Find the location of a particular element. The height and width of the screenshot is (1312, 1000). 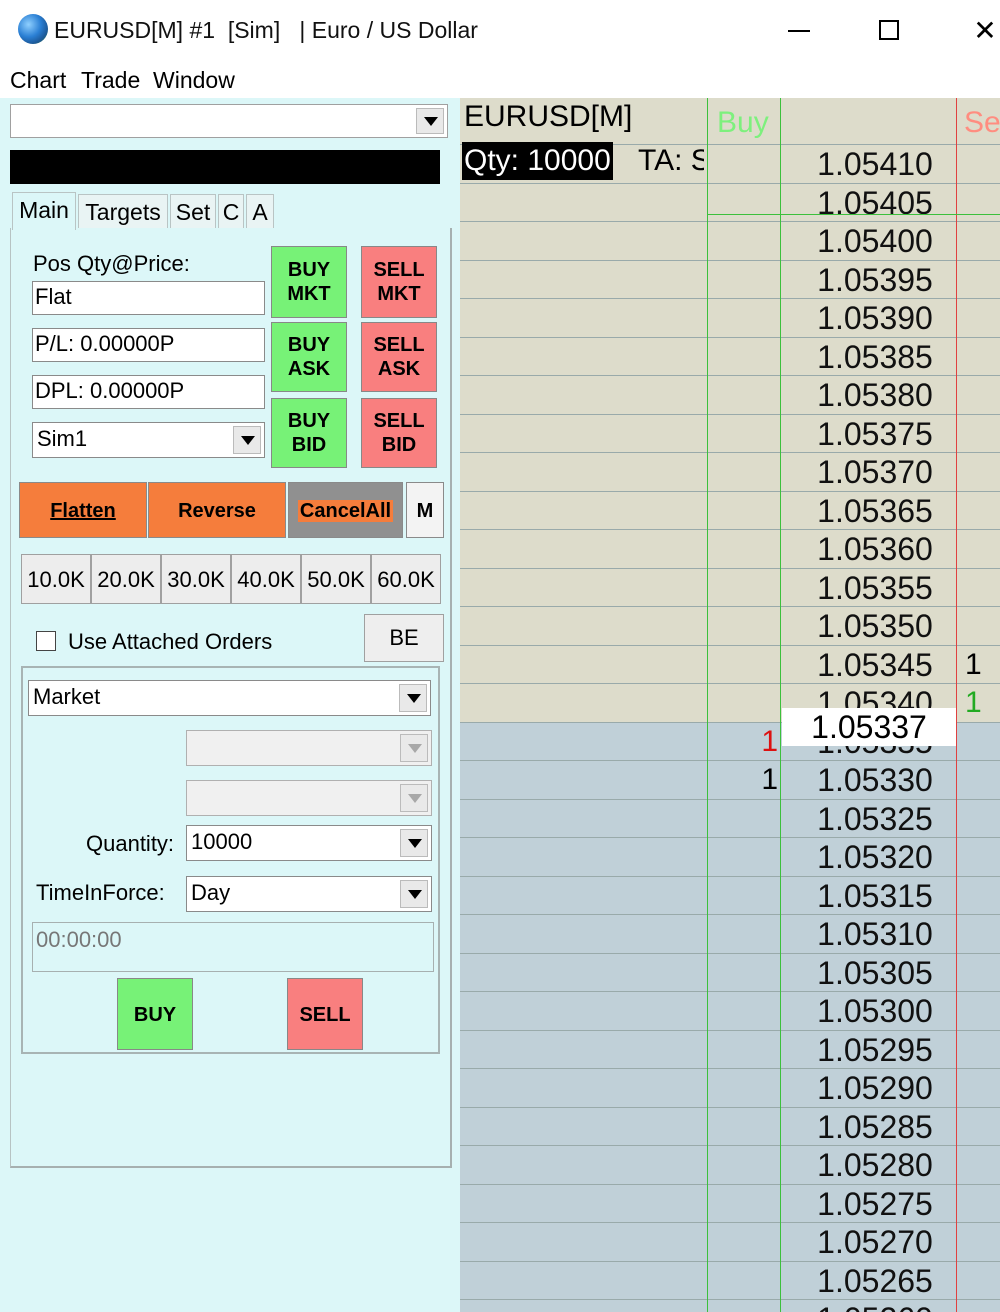

ladder-row: 1.05275 is located at coordinates (730, 1202).